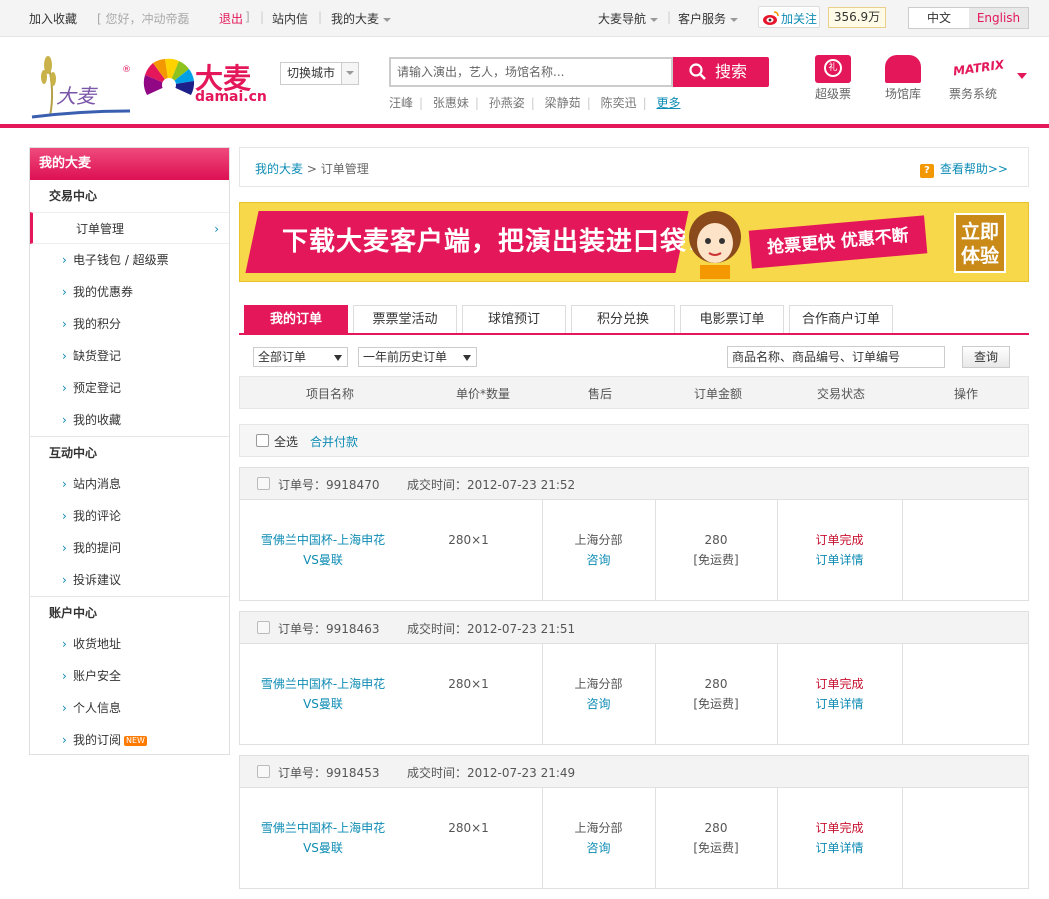 This screenshot has width=1049, height=899. I want to click on sidebar-item-wallet: › 电子钱包 / 超级票, so click(129, 260).